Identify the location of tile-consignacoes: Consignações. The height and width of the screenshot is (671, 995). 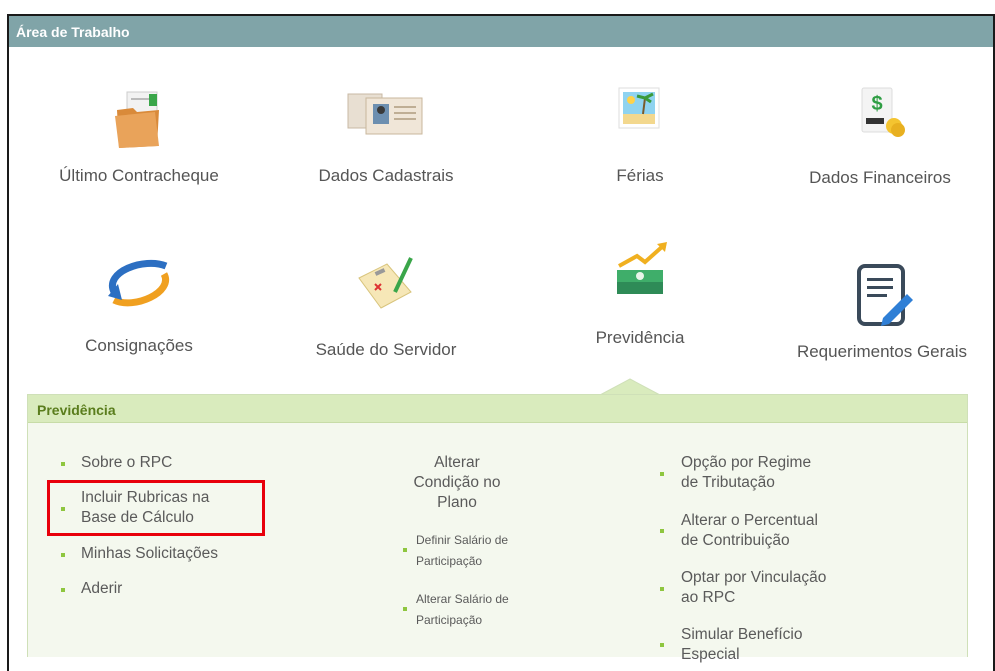
(139, 304).